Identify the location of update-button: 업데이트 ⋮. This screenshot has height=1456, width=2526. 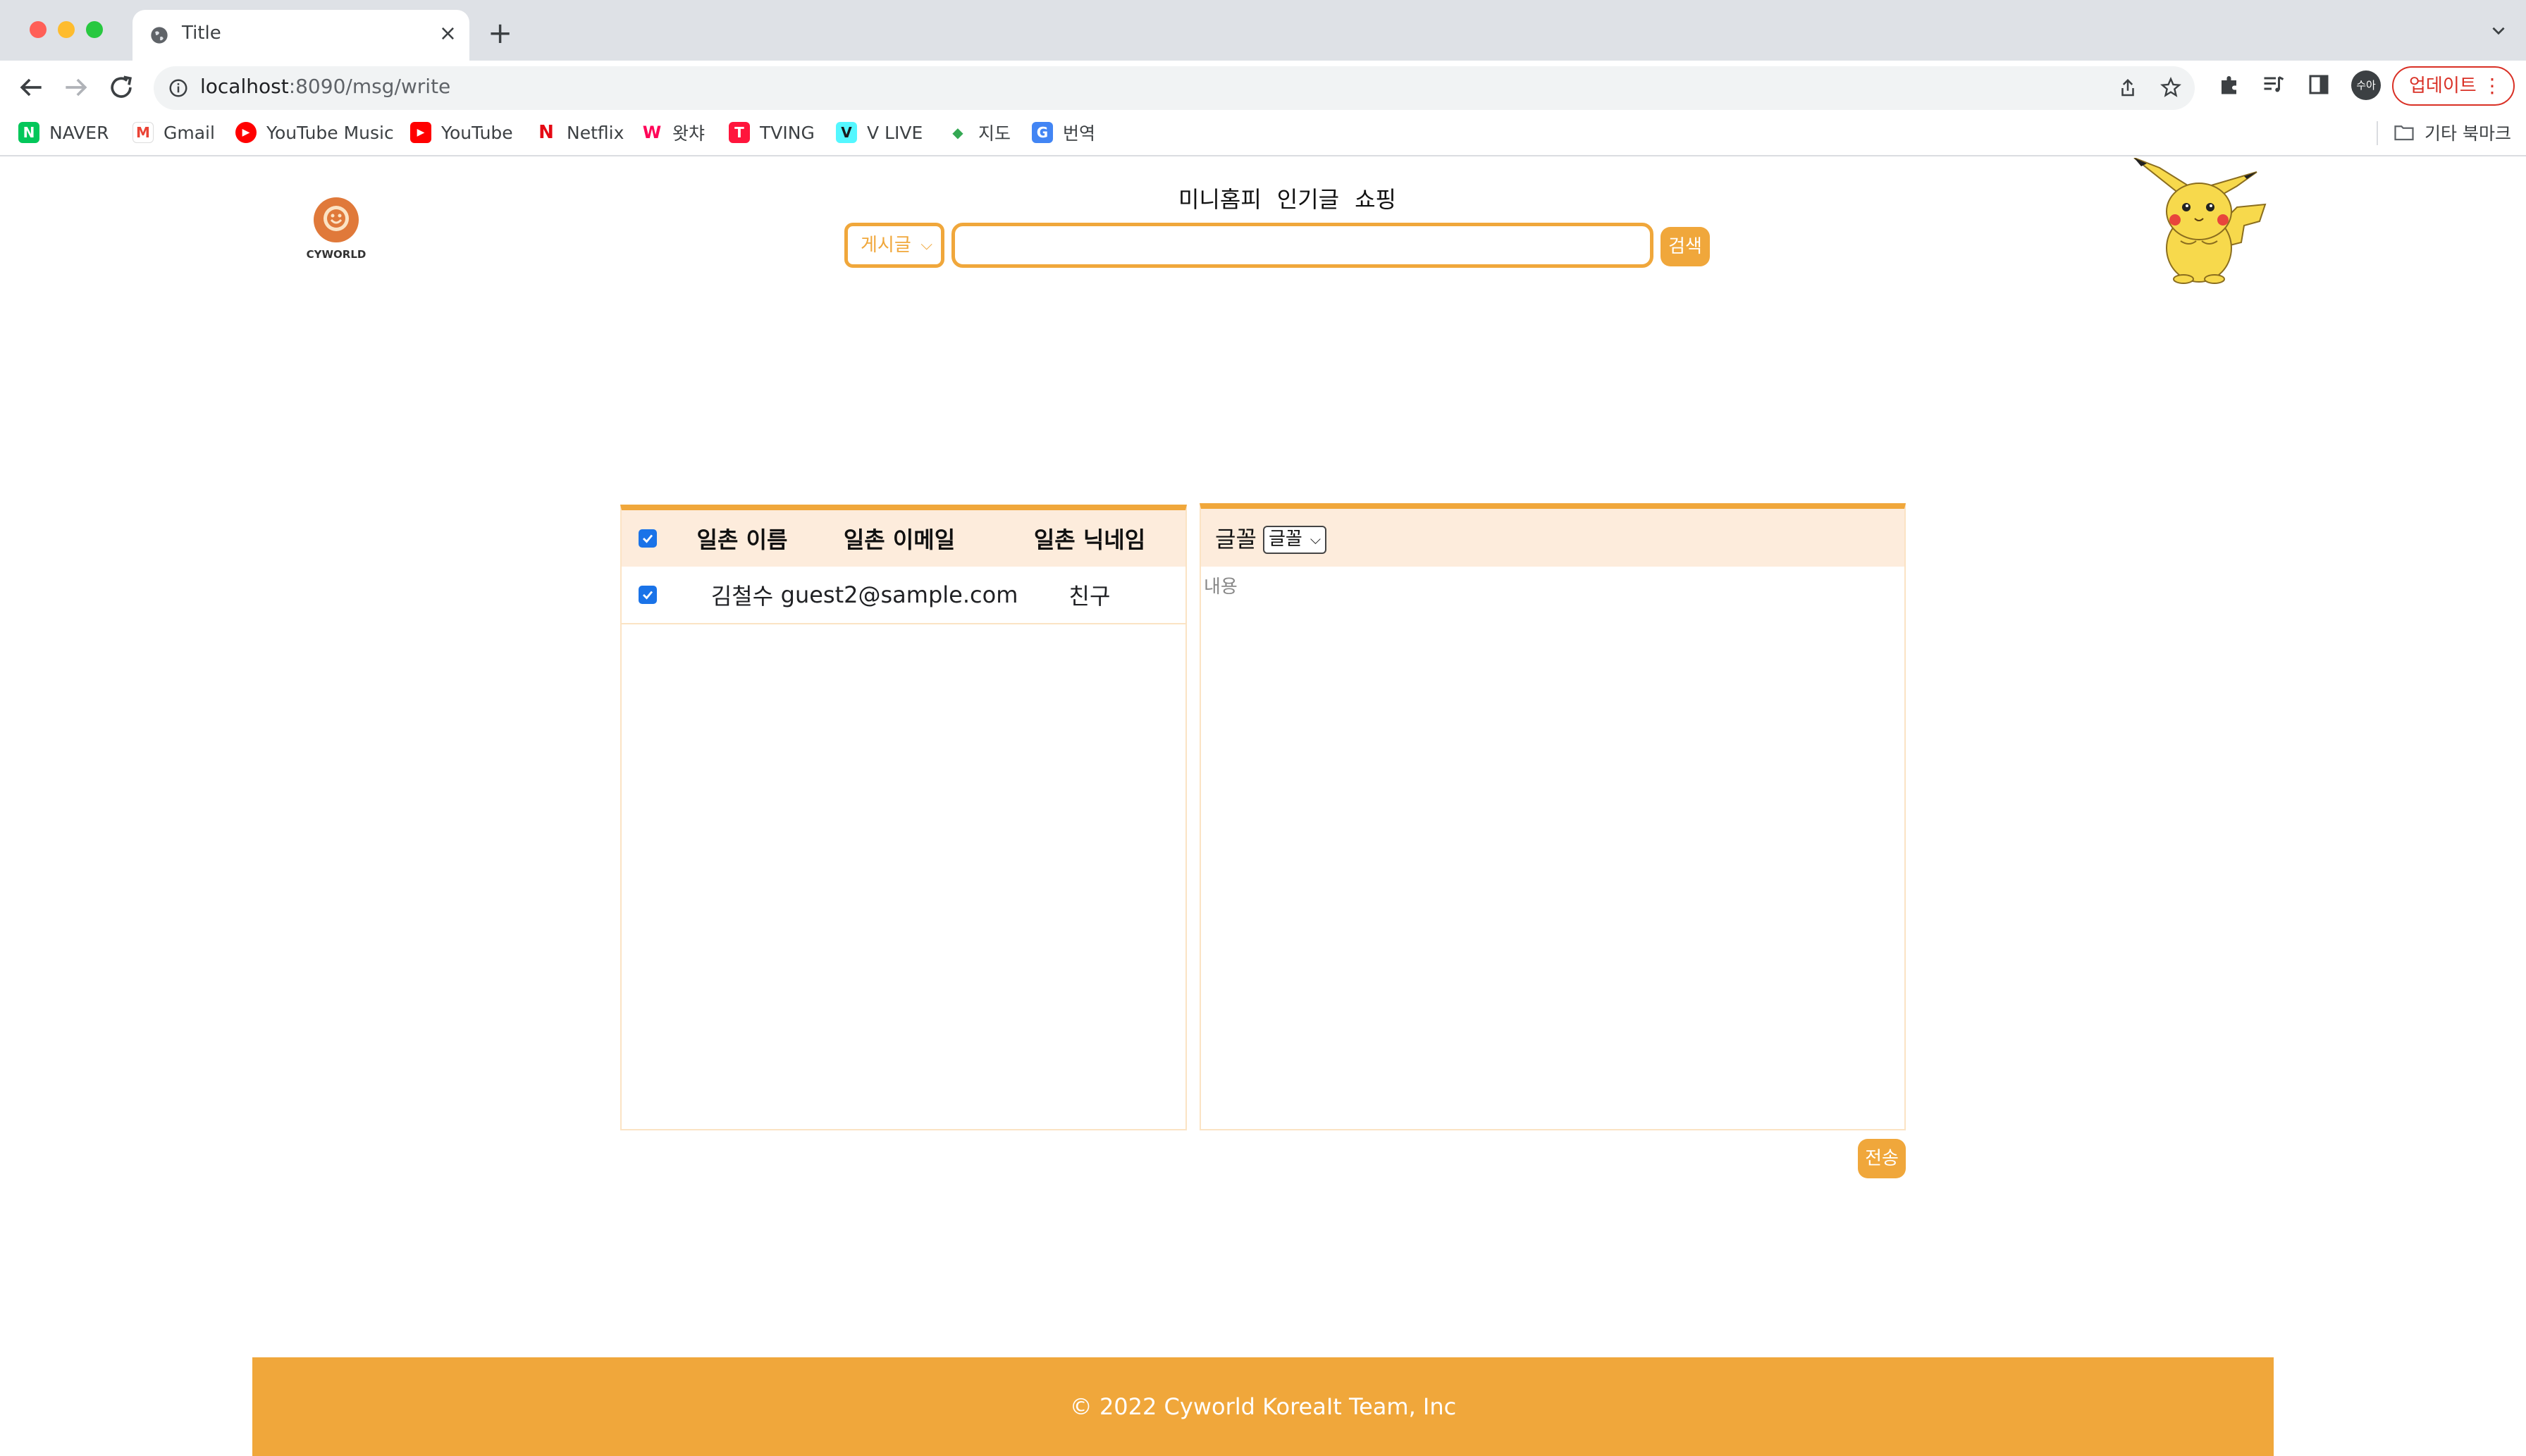
(2453, 86).